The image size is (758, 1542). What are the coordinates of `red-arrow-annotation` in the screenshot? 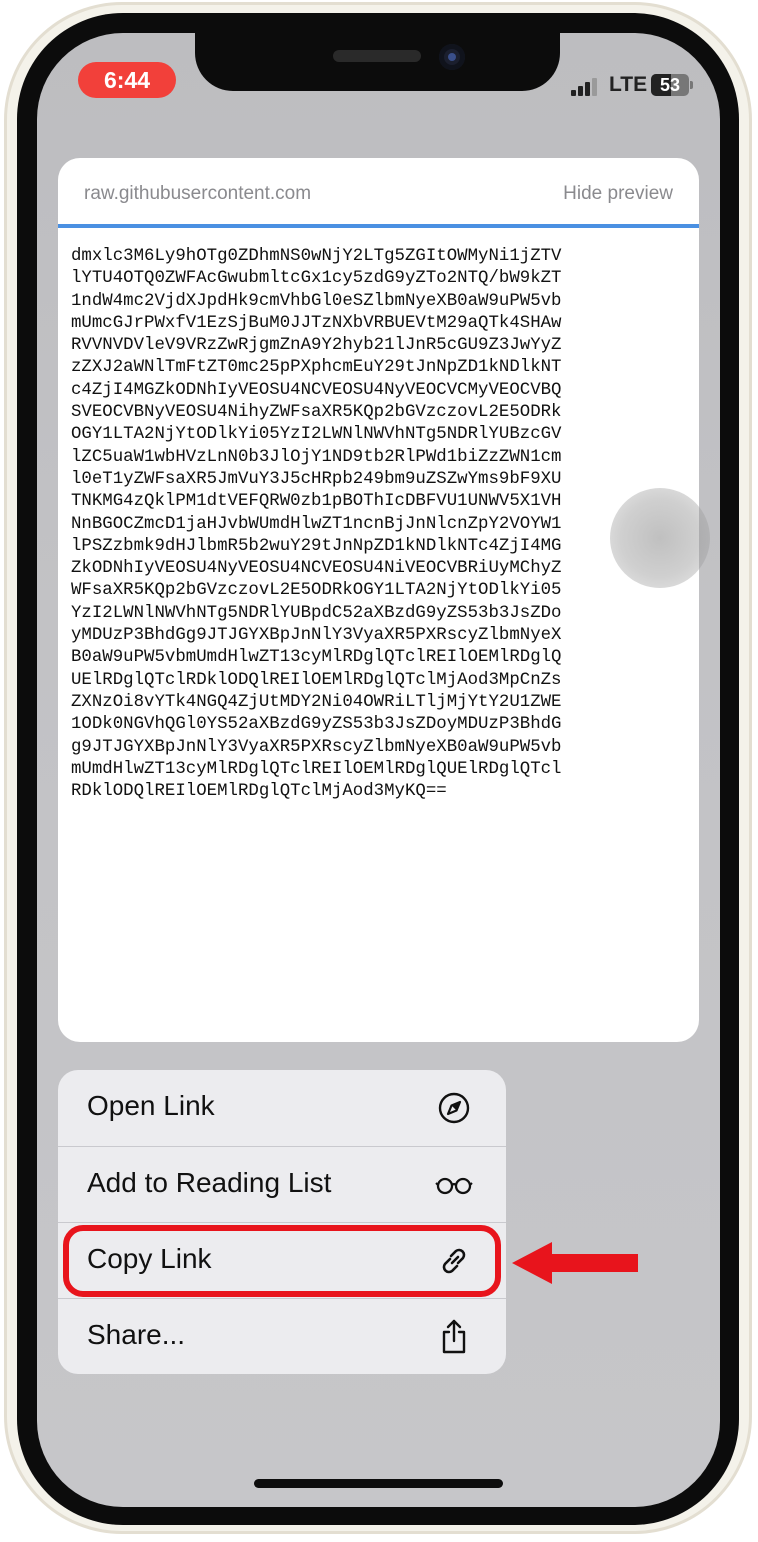 It's located at (575, 1263).